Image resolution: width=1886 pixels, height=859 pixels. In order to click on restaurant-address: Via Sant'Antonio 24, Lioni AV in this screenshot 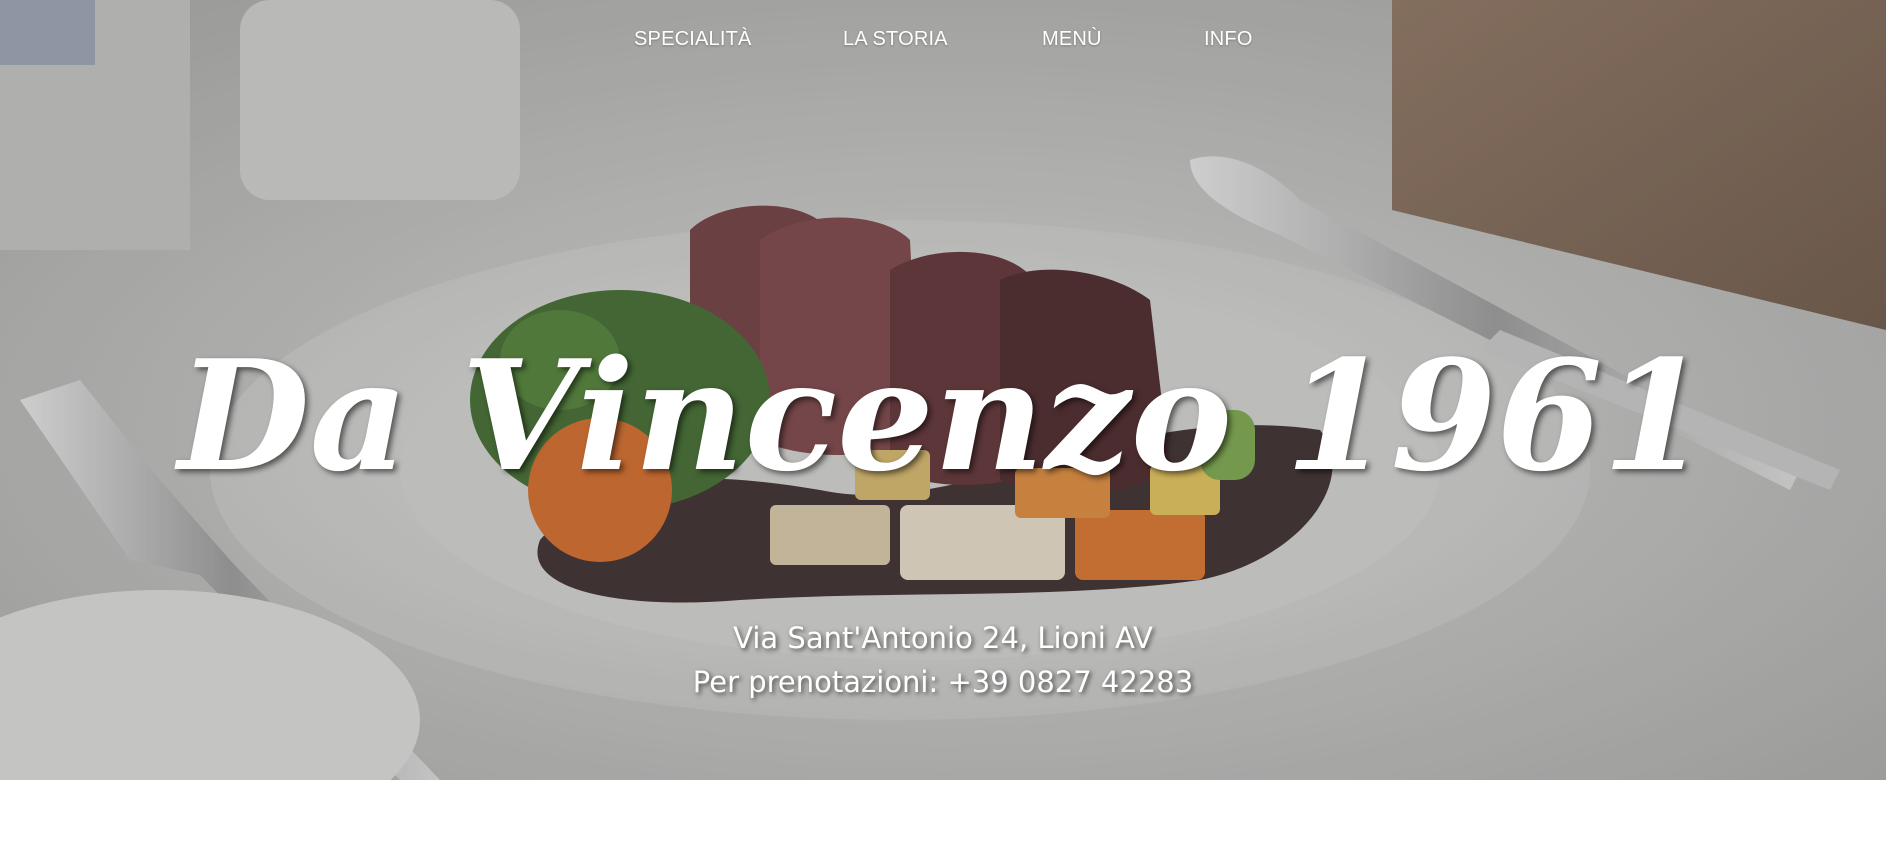, I will do `click(943, 638)`.